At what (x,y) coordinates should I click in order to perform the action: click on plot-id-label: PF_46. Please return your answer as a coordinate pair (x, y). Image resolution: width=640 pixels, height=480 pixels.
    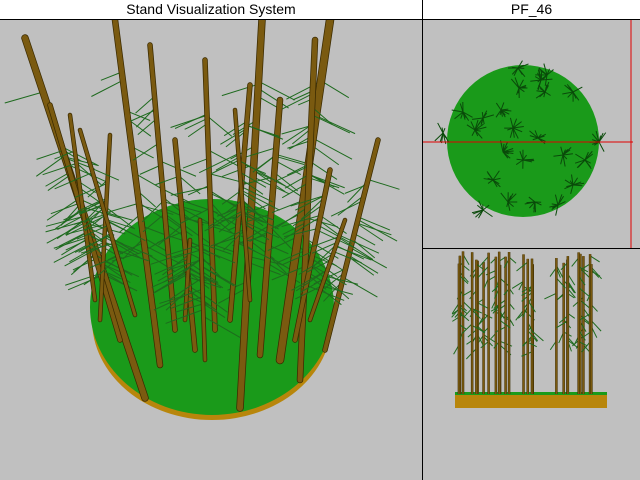
    Looking at the image, I should click on (531, 10).